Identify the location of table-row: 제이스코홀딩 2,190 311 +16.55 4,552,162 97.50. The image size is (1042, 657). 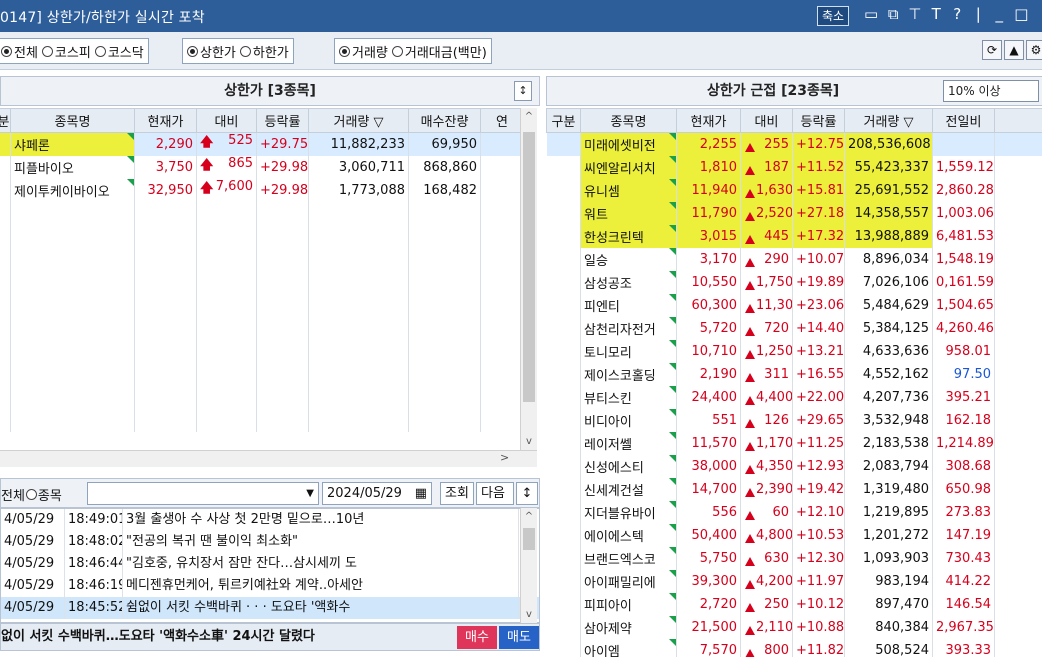
(794, 374).